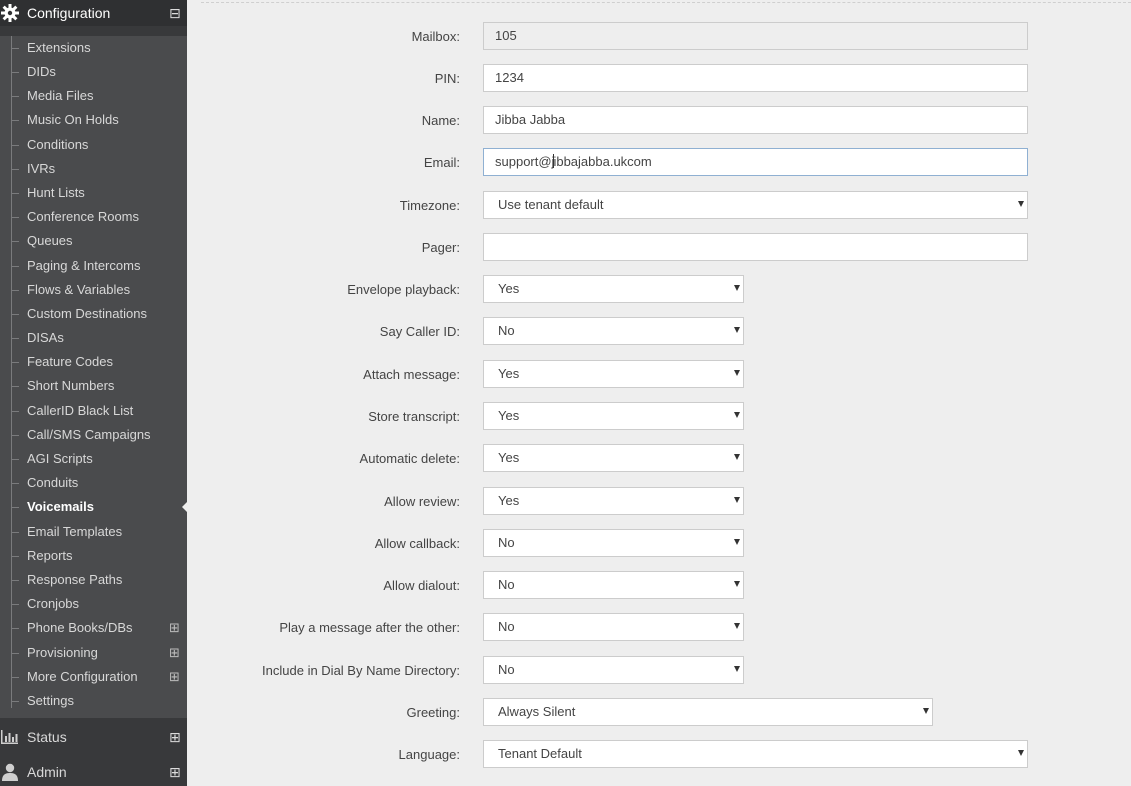 The height and width of the screenshot is (786, 1131). What do you see at coordinates (50, 700) in the screenshot?
I see `sidebar-item-label: Settings` at bounding box center [50, 700].